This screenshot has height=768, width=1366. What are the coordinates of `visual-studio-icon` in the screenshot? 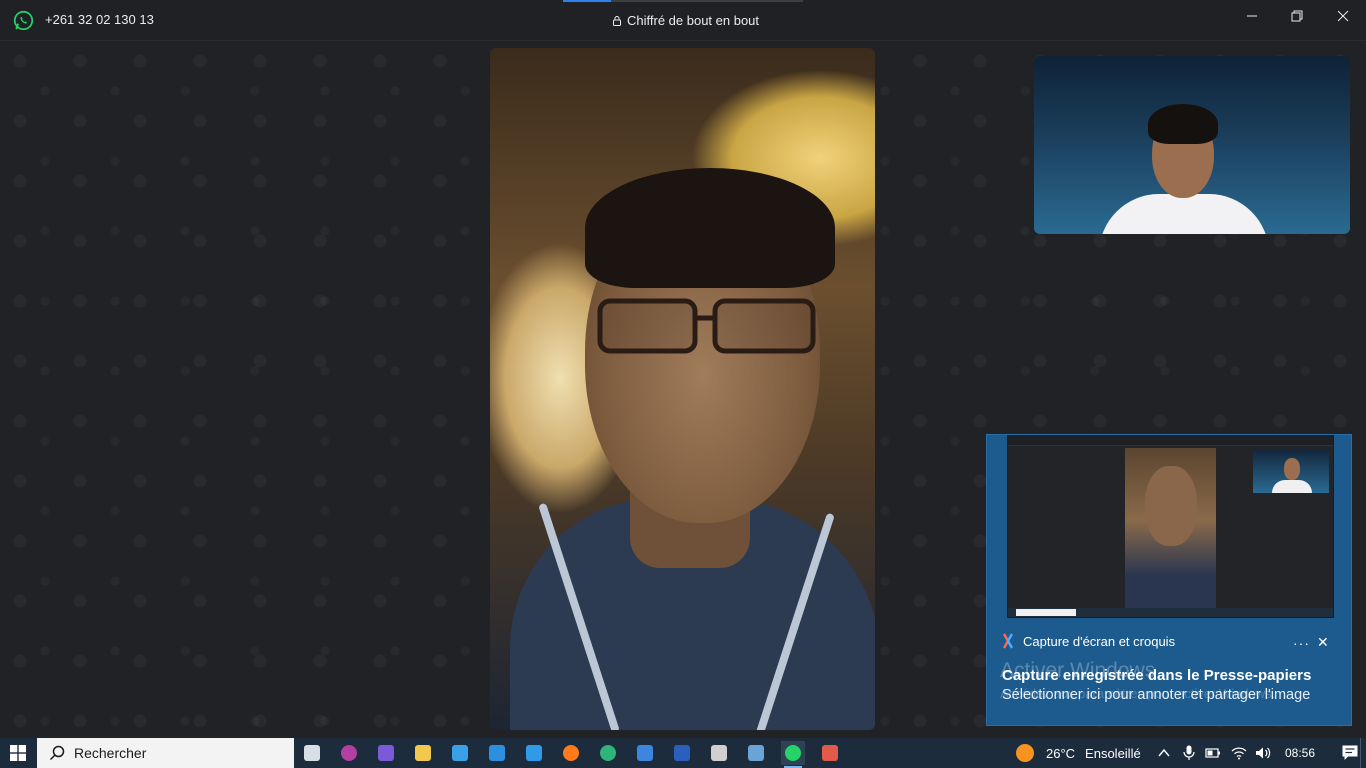 It's located at (645, 753).